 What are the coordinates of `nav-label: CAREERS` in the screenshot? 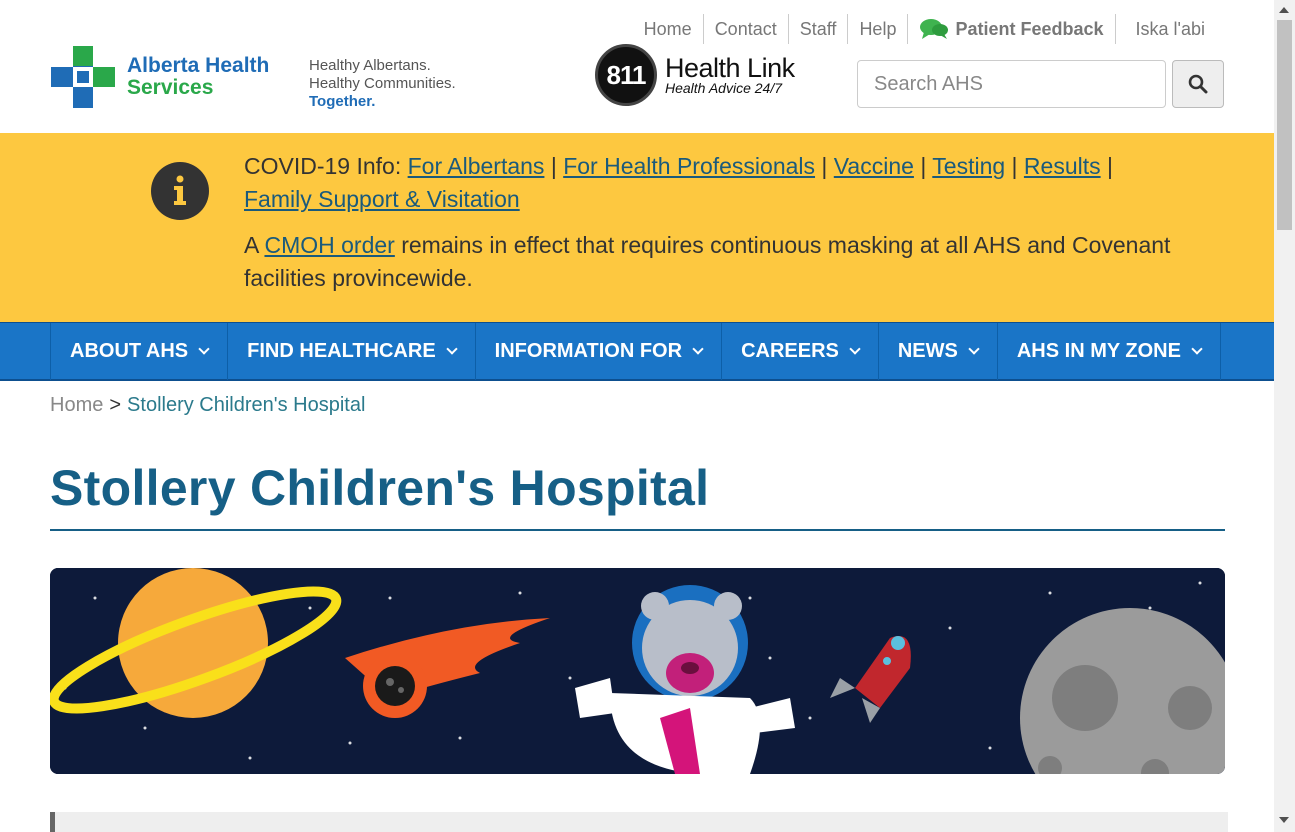 It's located at (790, 351).